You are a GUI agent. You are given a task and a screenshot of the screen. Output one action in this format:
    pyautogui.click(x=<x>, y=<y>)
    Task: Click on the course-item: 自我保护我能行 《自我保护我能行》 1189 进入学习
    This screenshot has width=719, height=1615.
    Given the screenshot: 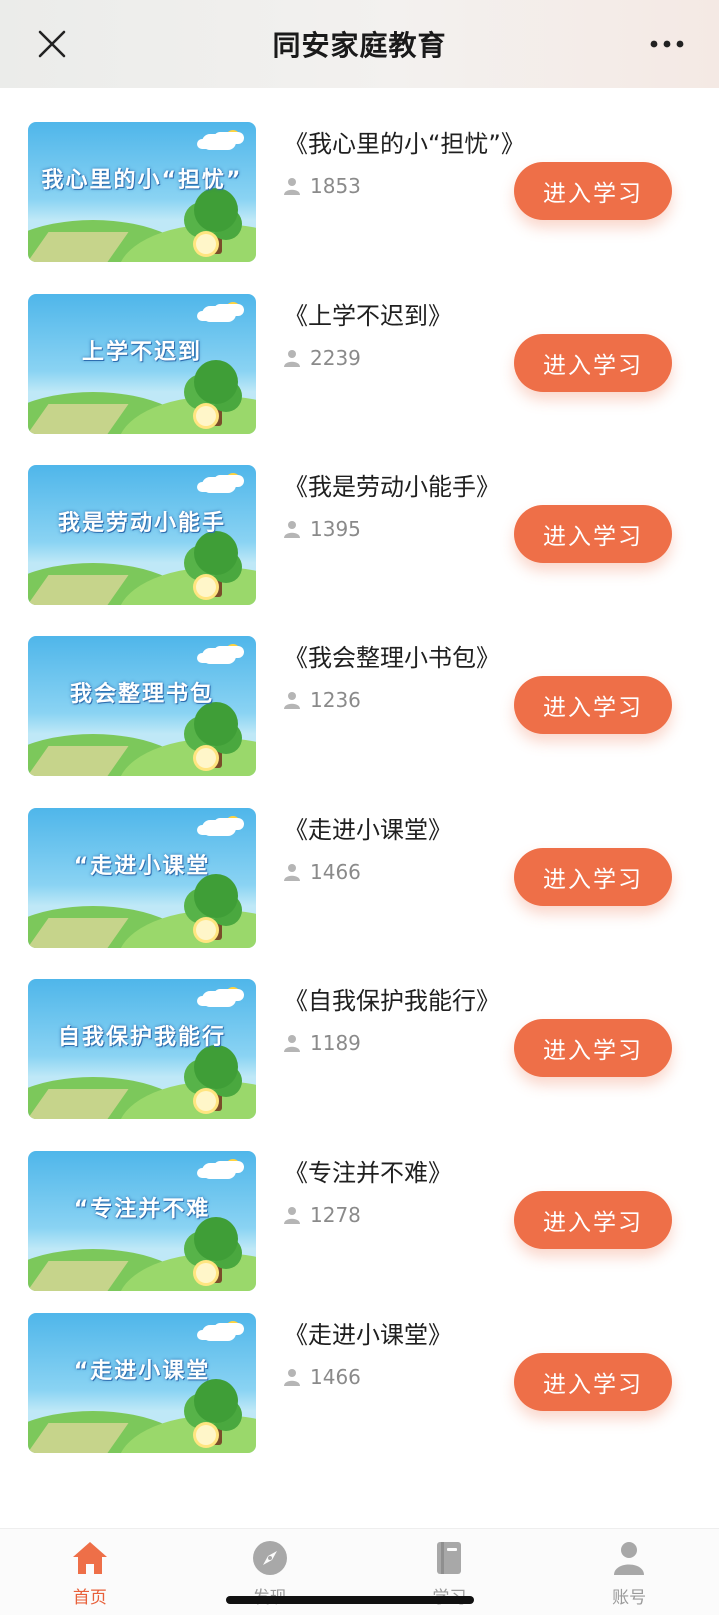 What is the action you would take?
    pyautogui.click(x=359, y=1033)
    